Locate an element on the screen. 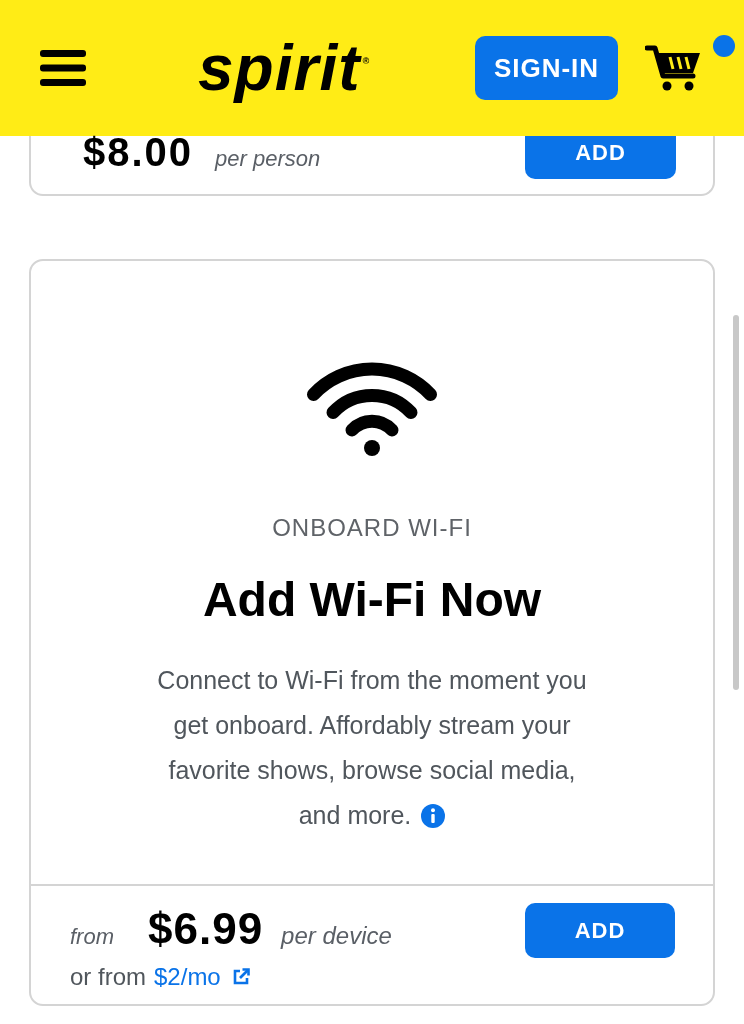 This screenshot has width=744, height=1024. cart-icon is located at coordinates (673, 68).